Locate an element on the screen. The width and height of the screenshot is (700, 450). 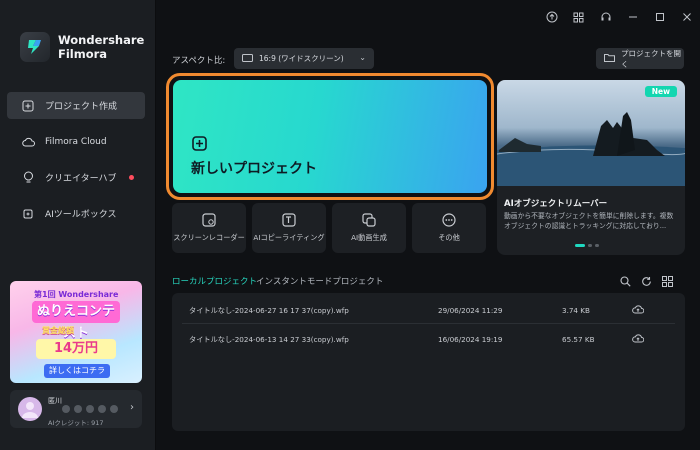
aspect-ratio-value: 16:9 (ワイドスクリーン) is located at coordinates (301, 58).